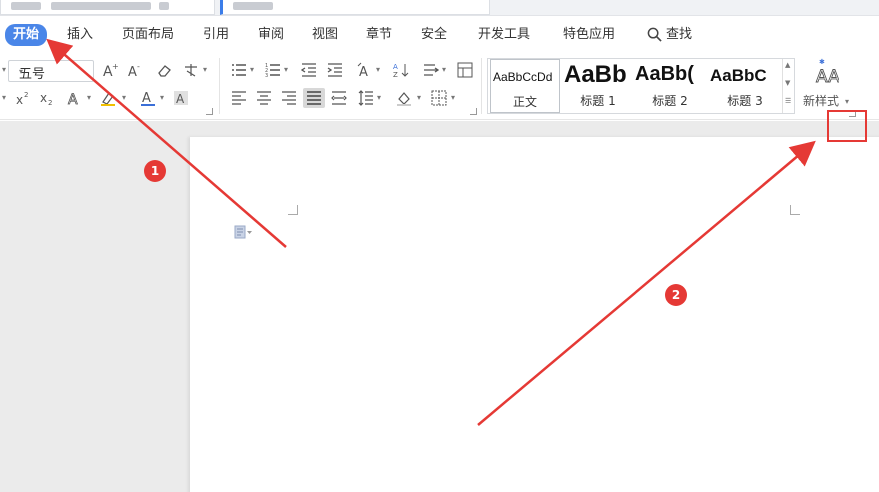  Describe the element at coordinates (523, 77) in the screenshot. I see `style-normal-preview: AaBbCcDd` at that location.